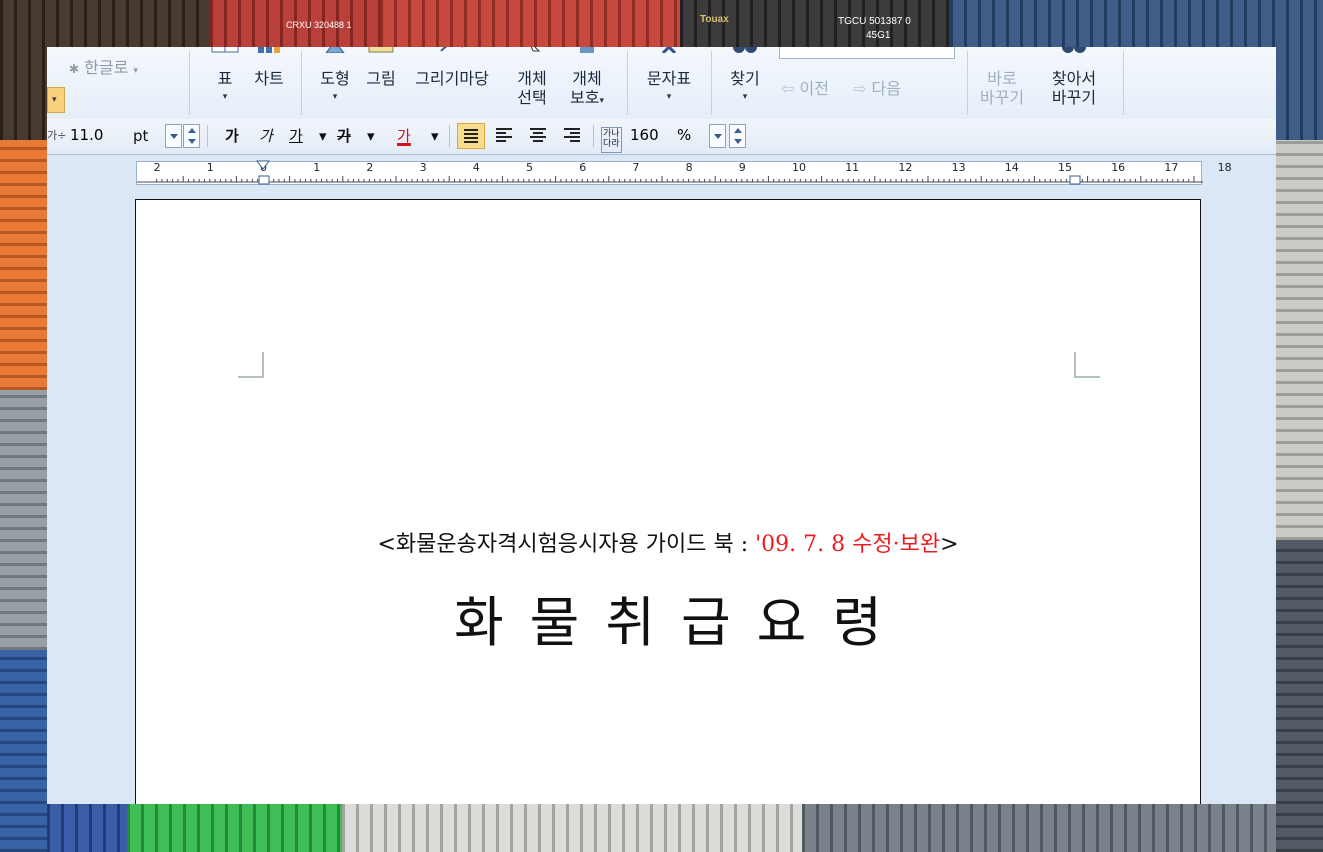 The image size is (1323, 852). I want to click on strikethrough-dropdown: ▾, so click(371, 136).